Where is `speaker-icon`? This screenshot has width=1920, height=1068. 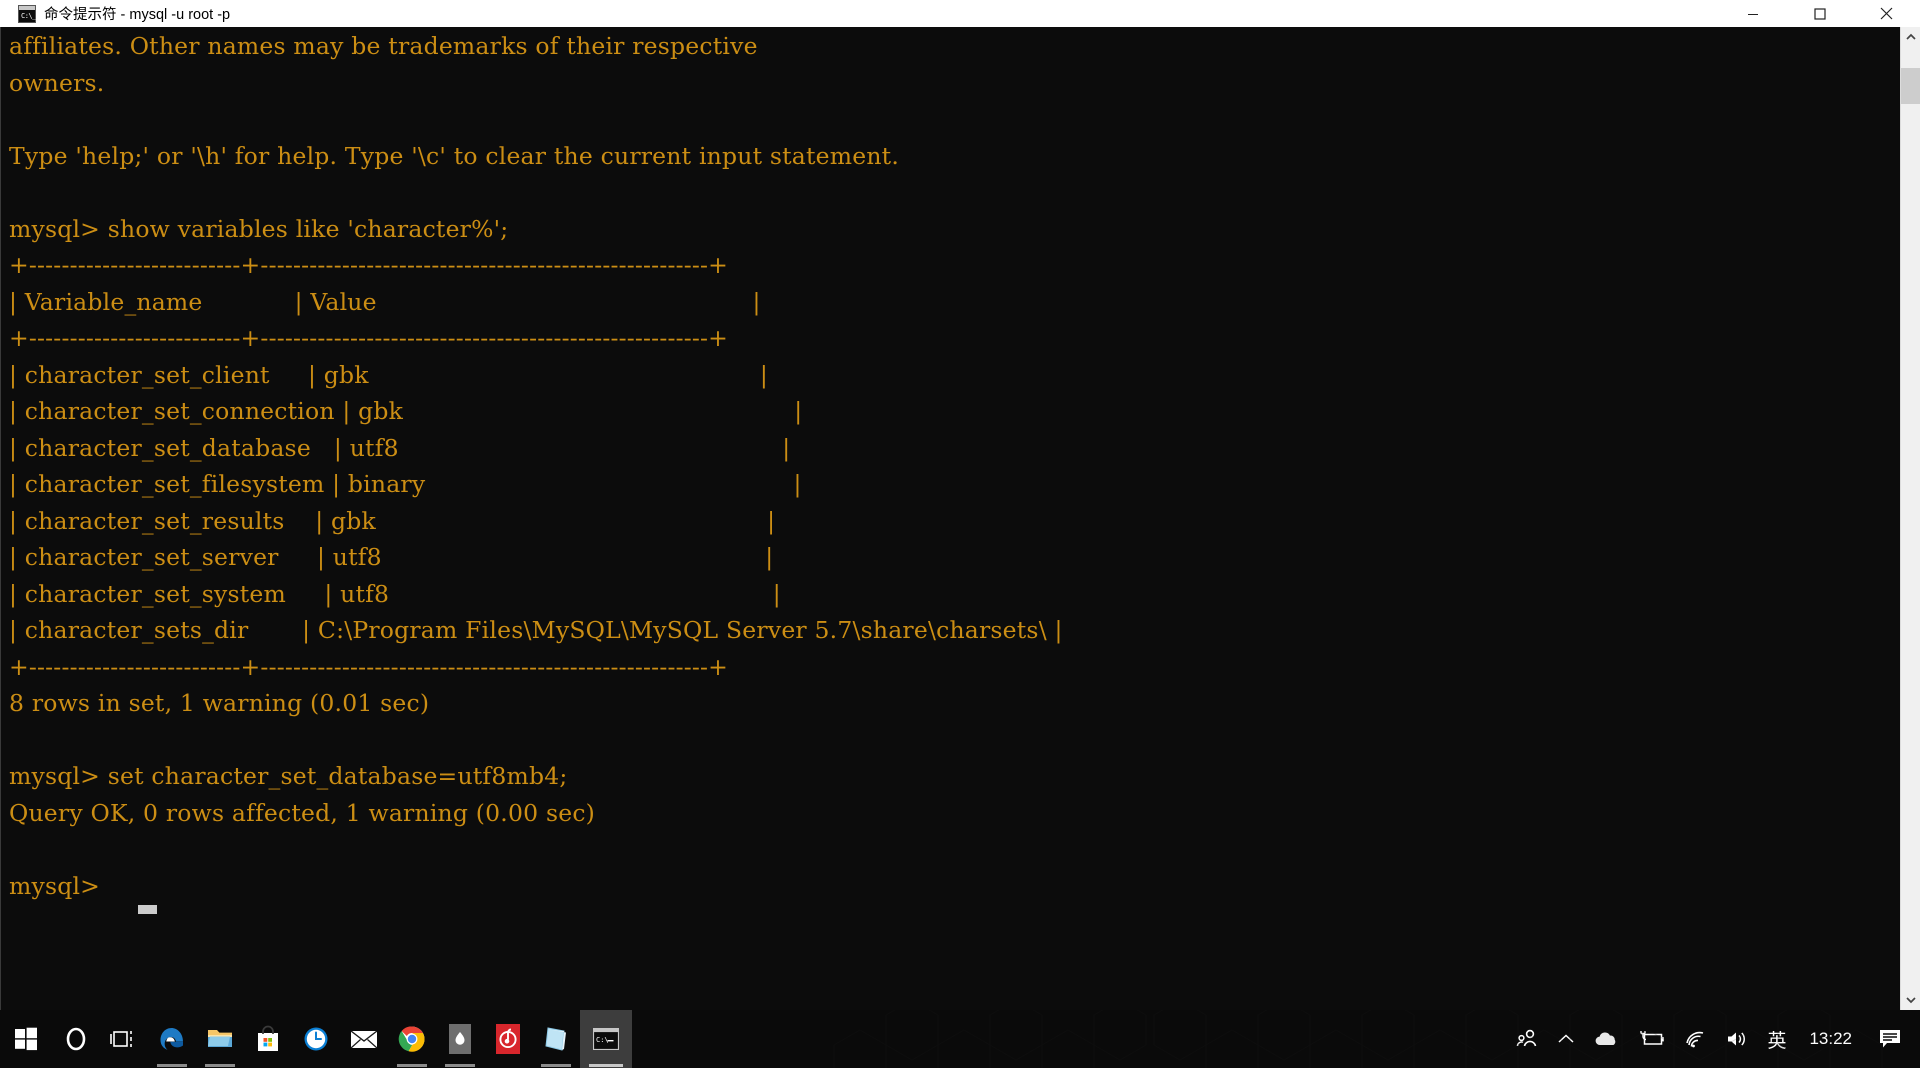
speaker-icon is located at coordinates (1737, 1039).